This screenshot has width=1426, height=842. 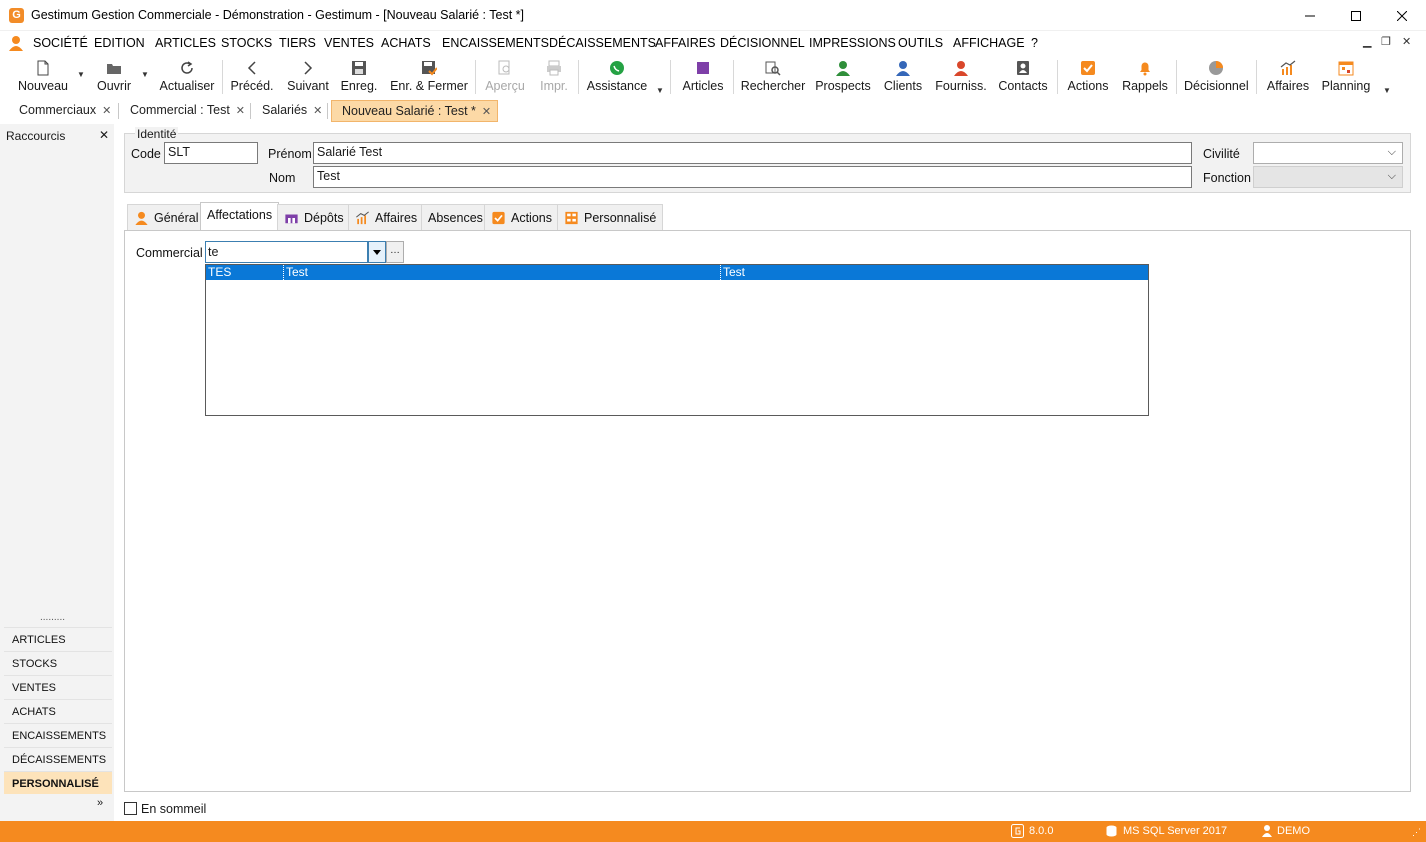 I want to click on actualiser-button: Actualiser, so click(x=187, y=77).